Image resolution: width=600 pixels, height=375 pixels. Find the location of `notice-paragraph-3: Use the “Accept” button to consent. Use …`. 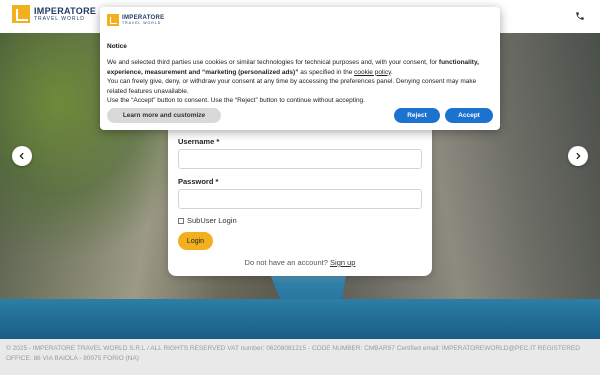

notice-paragraph-3: Use the “Accept” button to consent. Use … is located at coordinates (236, 100).